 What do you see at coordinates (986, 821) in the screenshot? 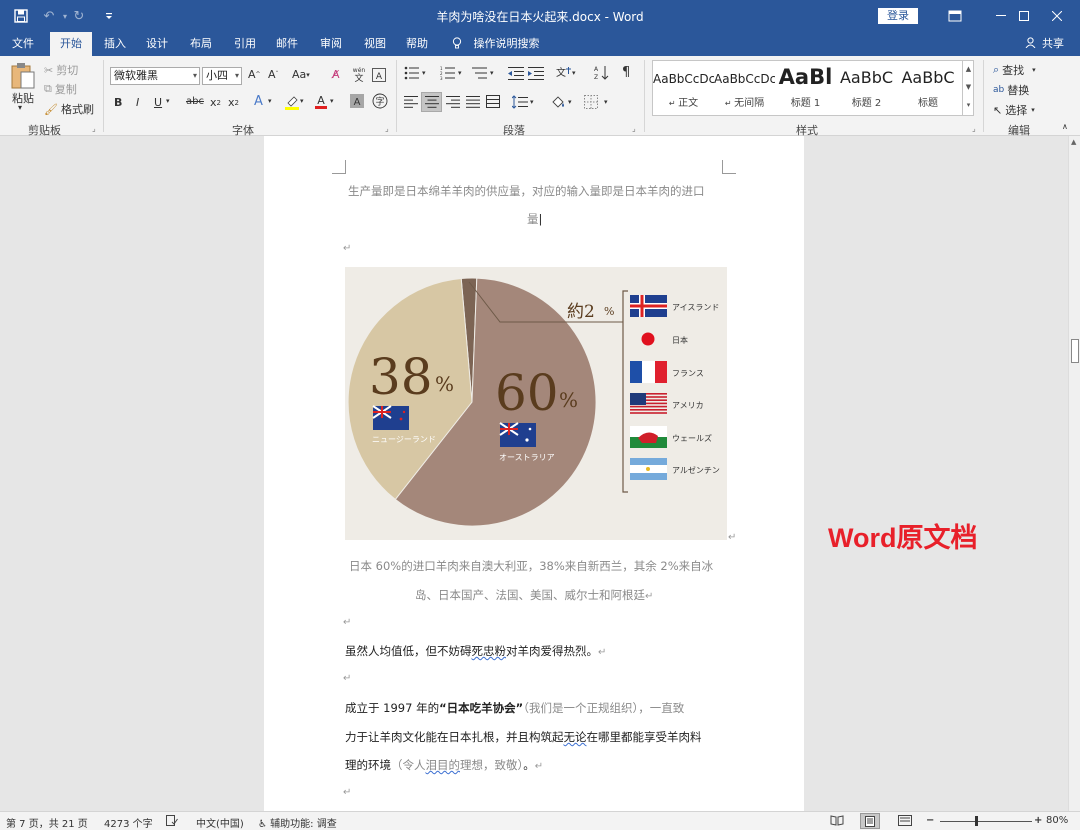
I see `zoom-slider` at bounding box center [986, 821].